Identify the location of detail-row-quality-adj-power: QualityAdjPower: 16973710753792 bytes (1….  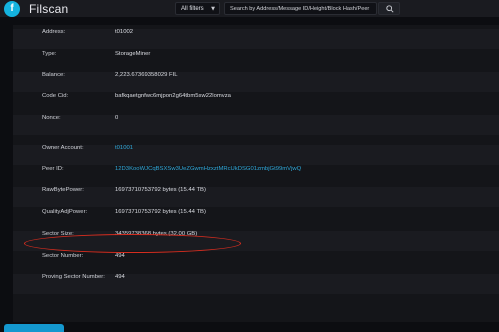
(256, 219).